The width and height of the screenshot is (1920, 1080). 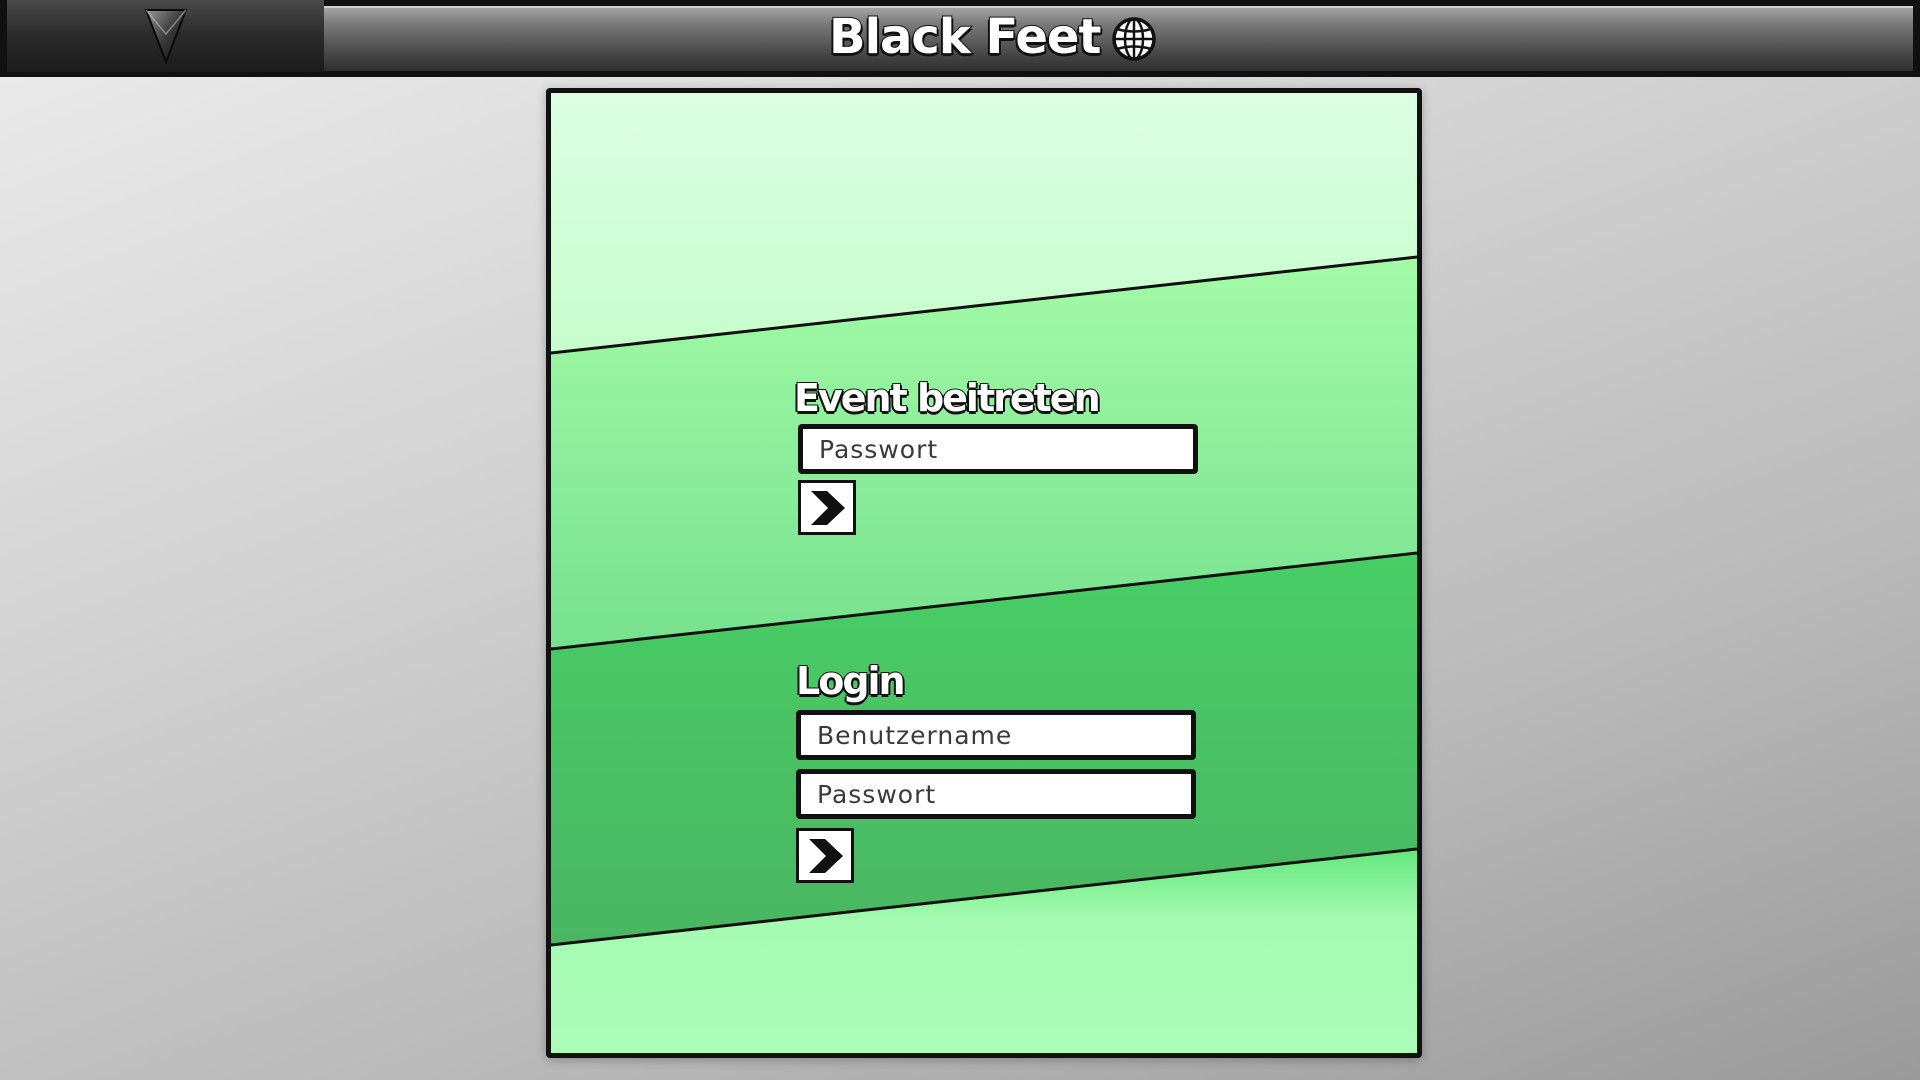 I want to click on login-submit-button, so click(x=825, y=855).